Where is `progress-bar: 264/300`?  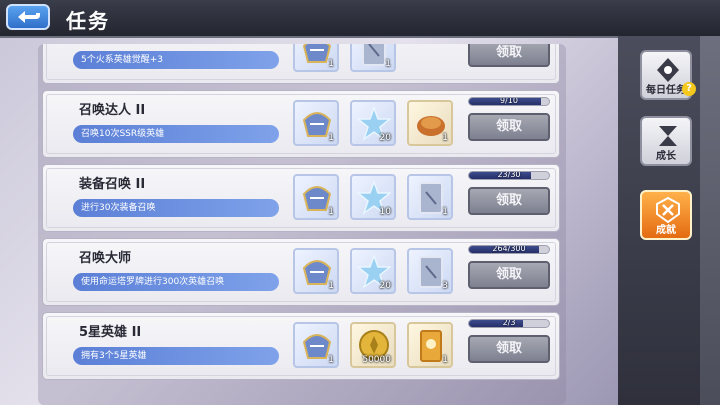
progress-bar: 264/300 is located at coordinates (509, 249).